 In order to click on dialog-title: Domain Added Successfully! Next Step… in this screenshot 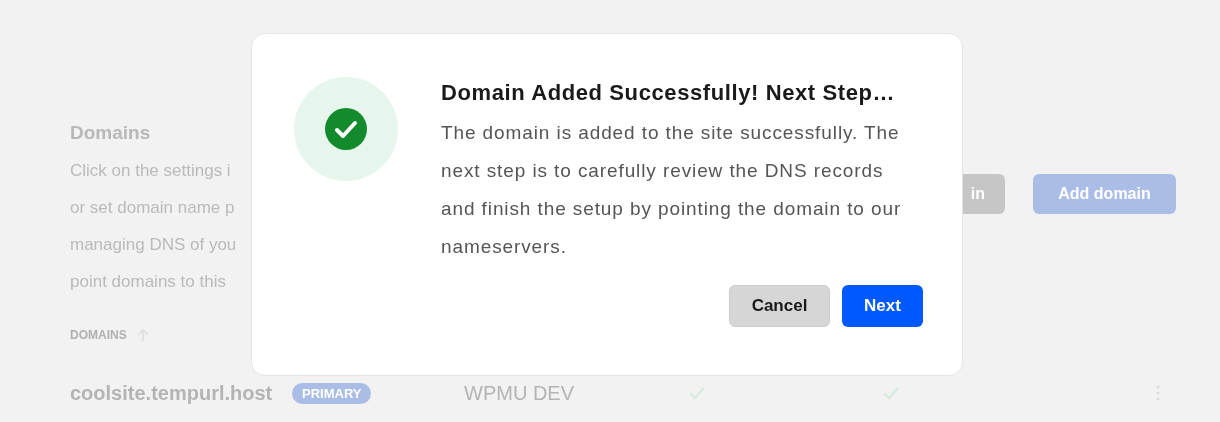, I will do `click(669, 93)`.